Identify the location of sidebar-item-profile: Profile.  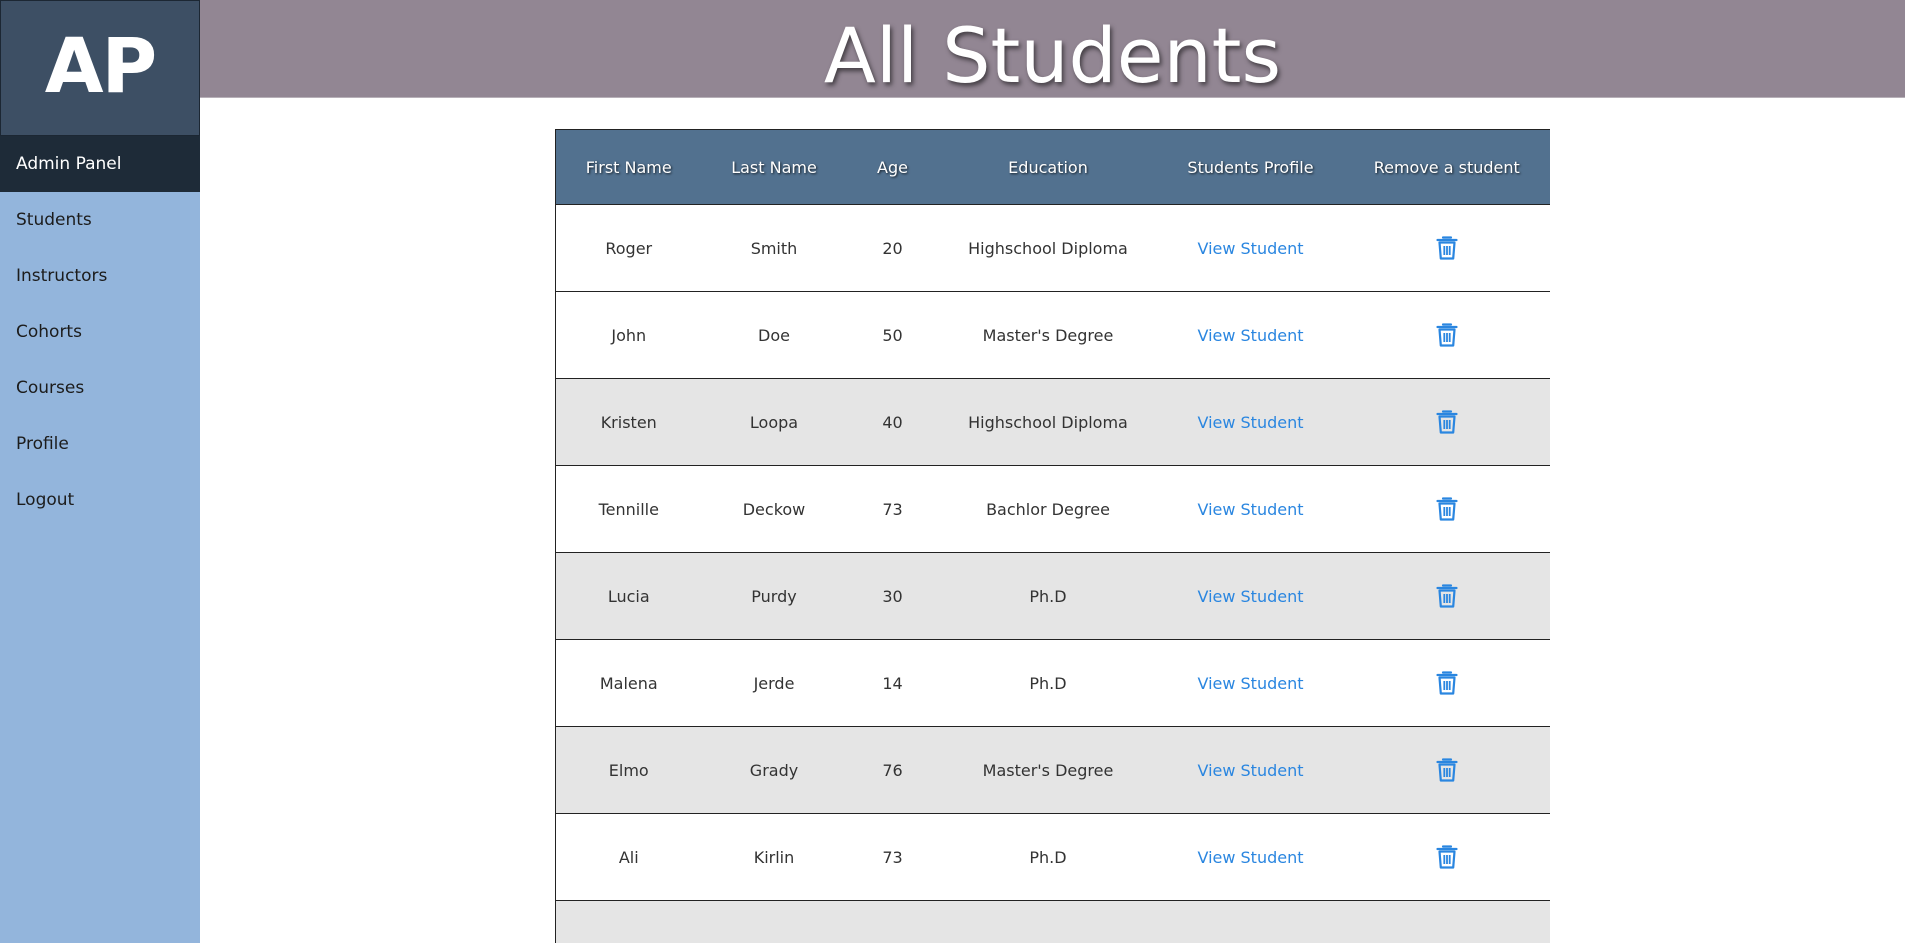
(100, 444).